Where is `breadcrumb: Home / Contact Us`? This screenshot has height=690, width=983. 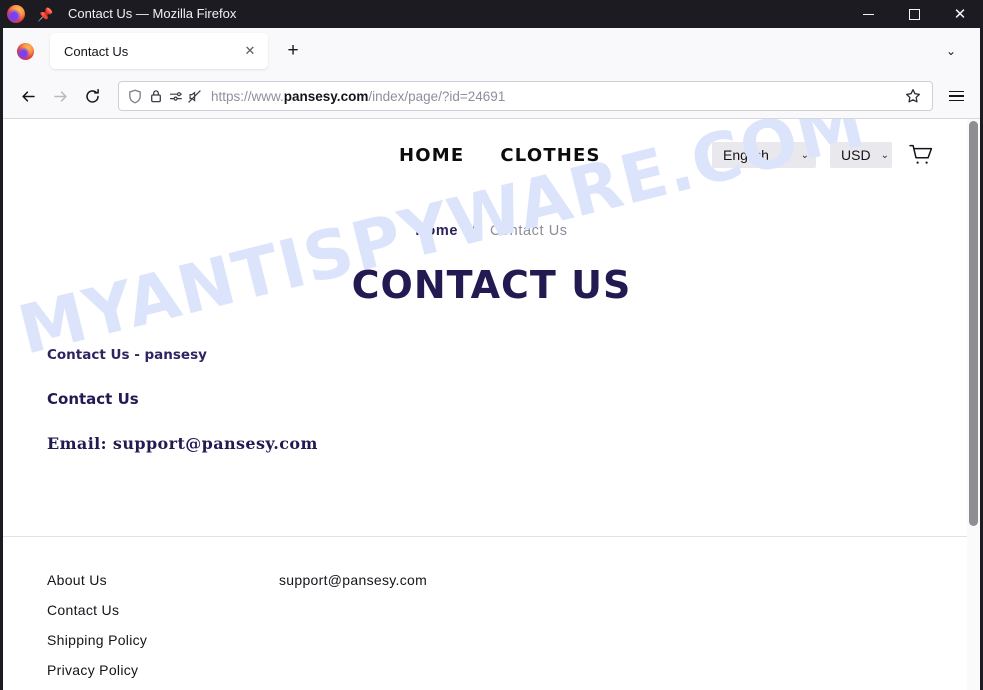
breadcrumb: Home / Contact Us is located at coordinates (491, 231).